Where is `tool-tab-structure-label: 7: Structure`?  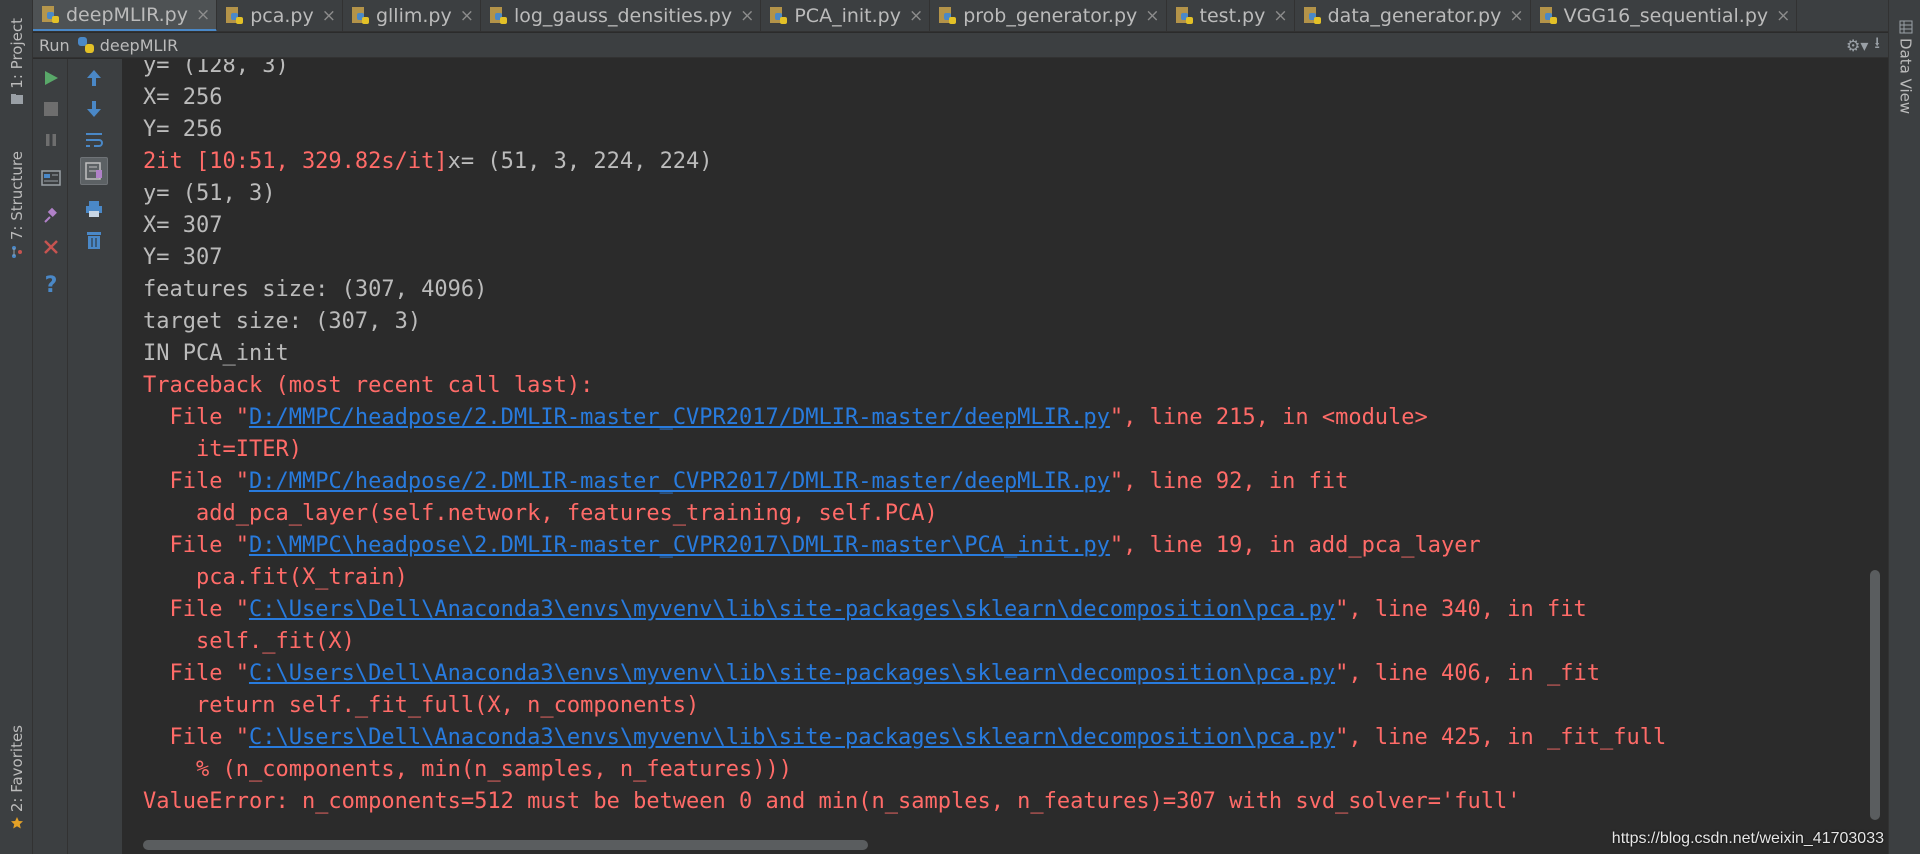
tool-tab-structure-label: 7: Structure is located at coordinates (16, 196).